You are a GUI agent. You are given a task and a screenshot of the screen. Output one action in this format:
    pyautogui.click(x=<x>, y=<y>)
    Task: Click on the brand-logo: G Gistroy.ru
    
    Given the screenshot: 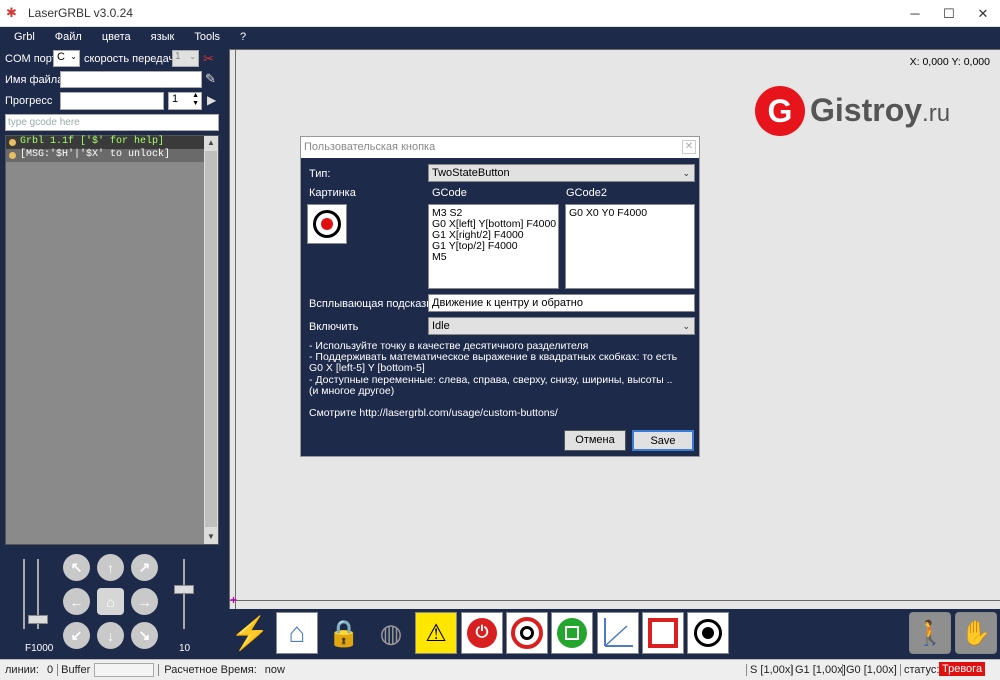 What is the action you would take?
    pyautogui.click(x=870, y=112)
    